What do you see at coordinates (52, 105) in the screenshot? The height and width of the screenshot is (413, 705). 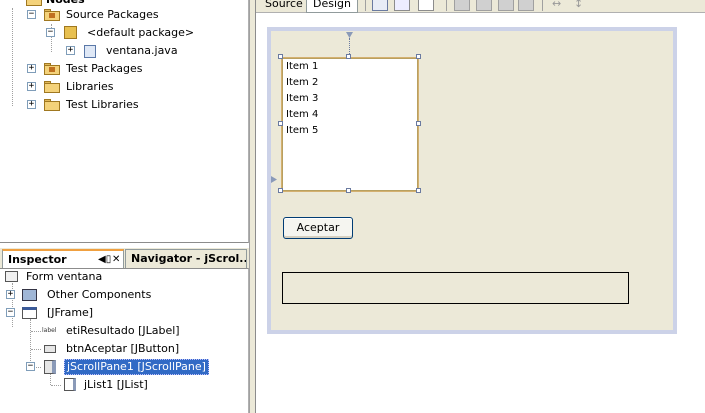 I see `test-libraries-icon` at bounding box center [52, 105].